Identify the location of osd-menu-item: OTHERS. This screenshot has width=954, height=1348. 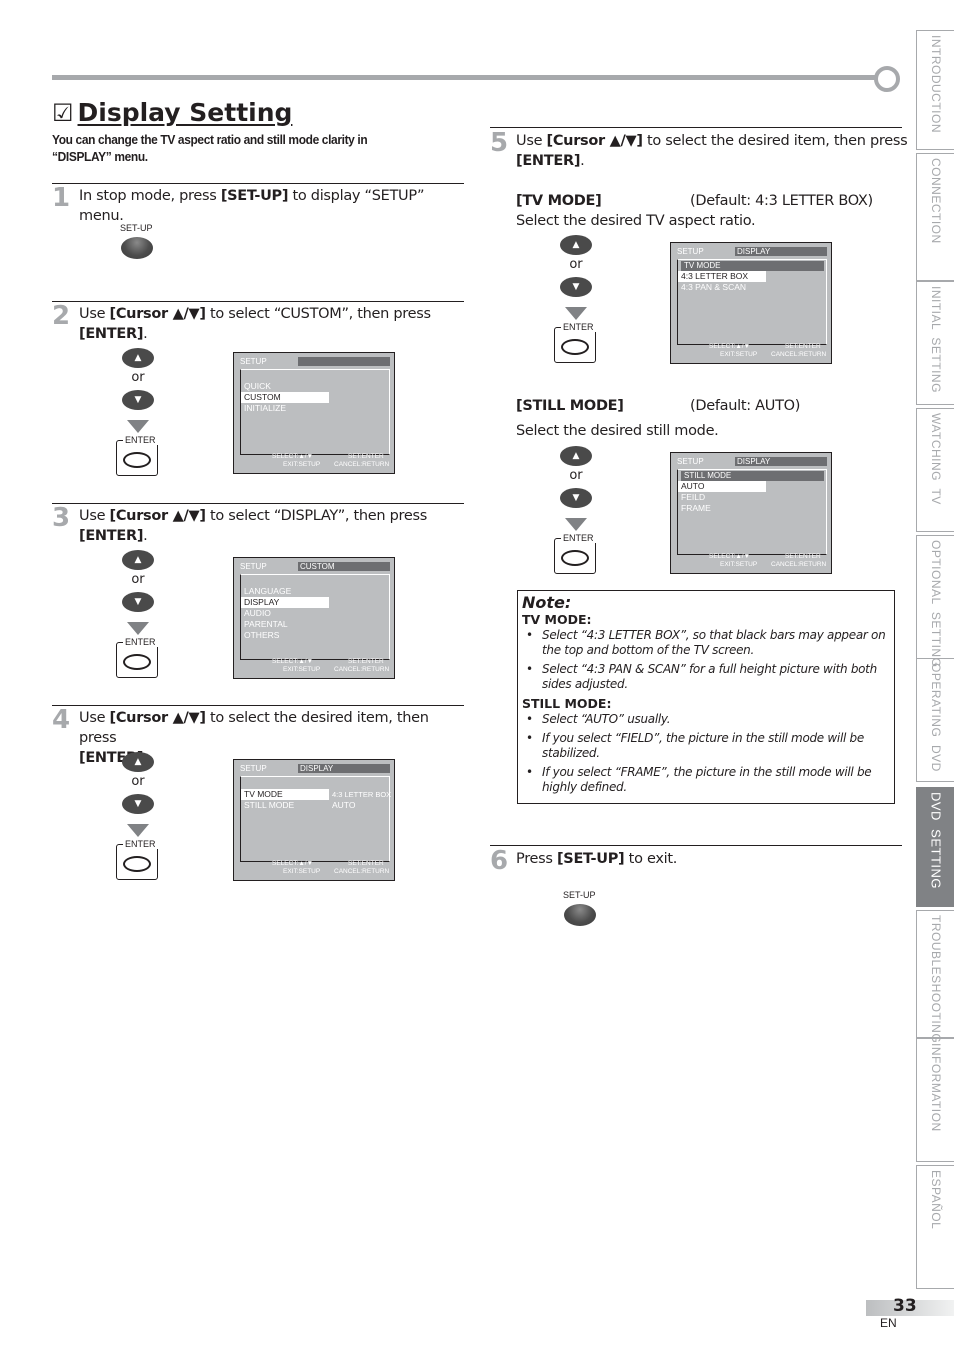
(315, 635).